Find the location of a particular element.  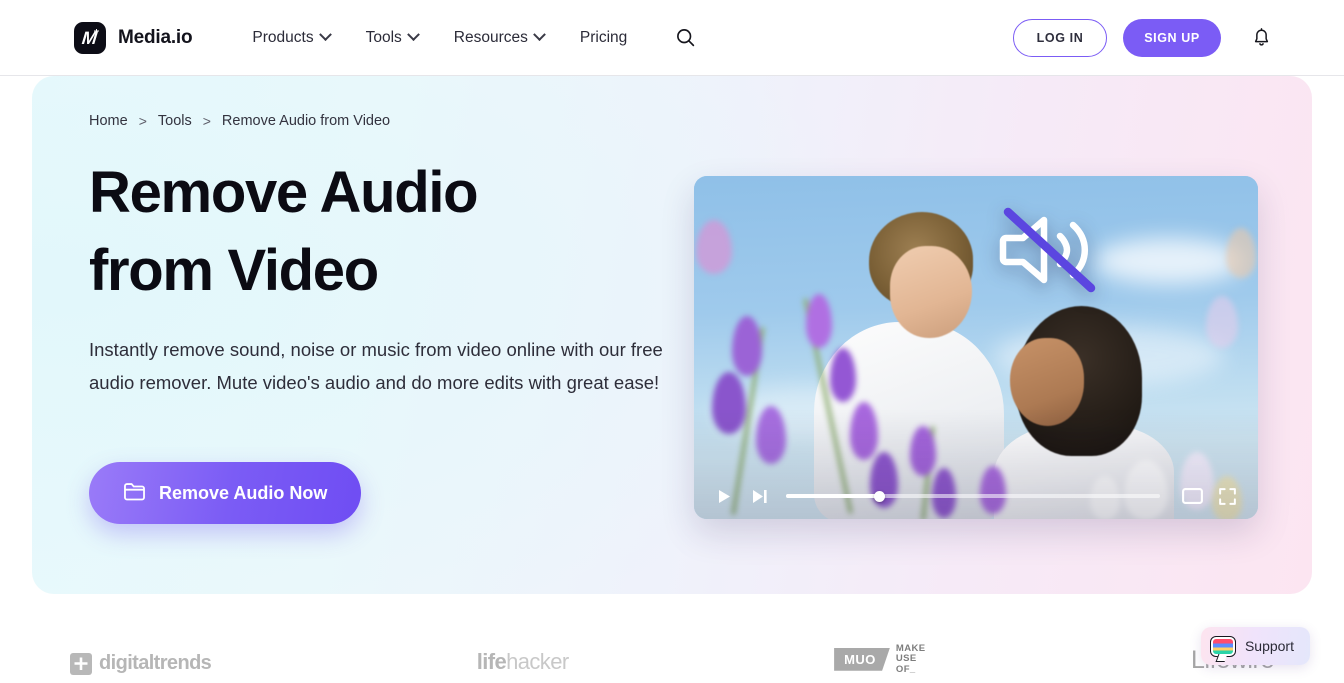

support-chat-button: Support is located at coordinates (1255, 646).